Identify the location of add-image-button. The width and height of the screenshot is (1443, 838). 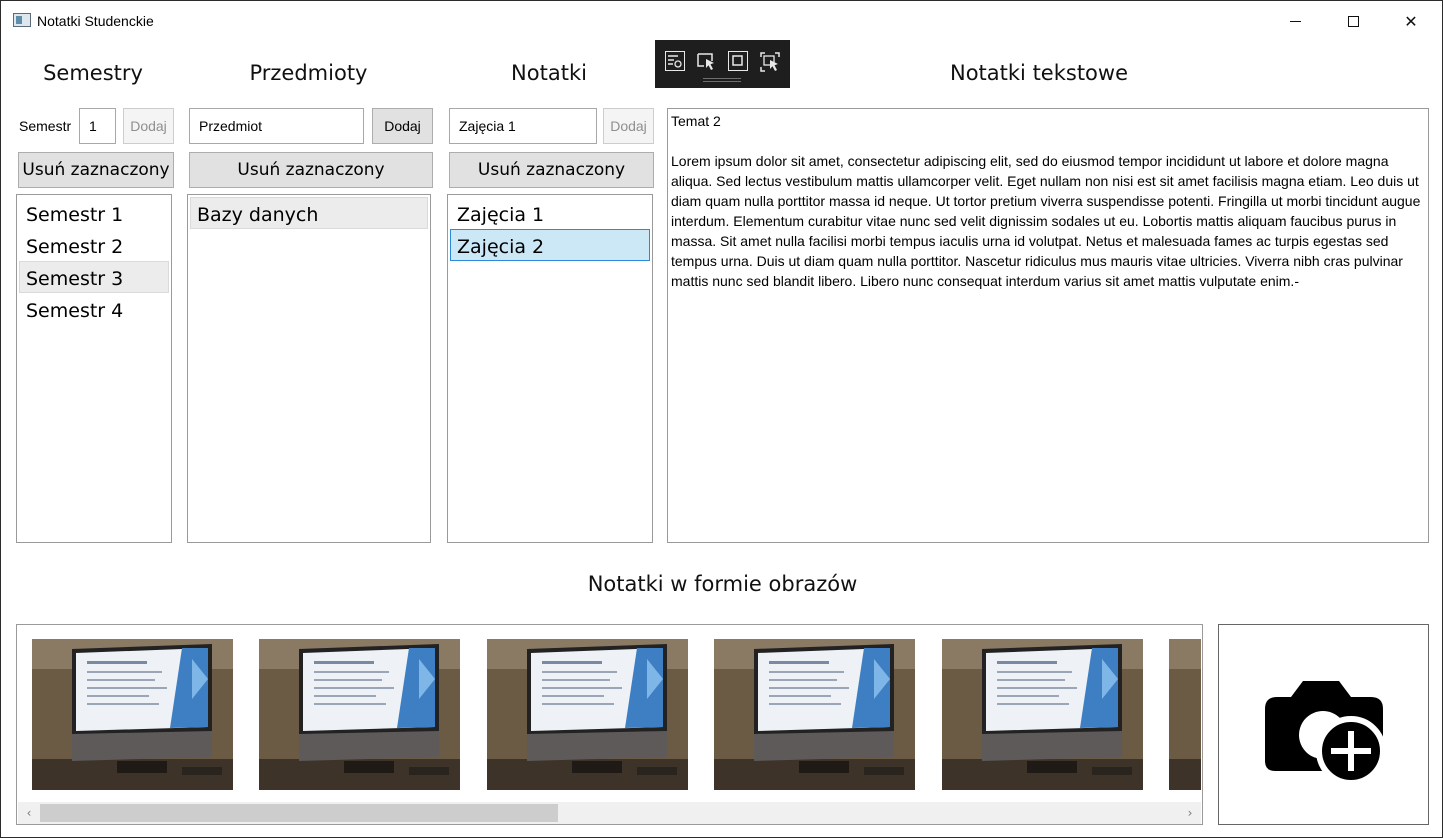
(1323, 724).